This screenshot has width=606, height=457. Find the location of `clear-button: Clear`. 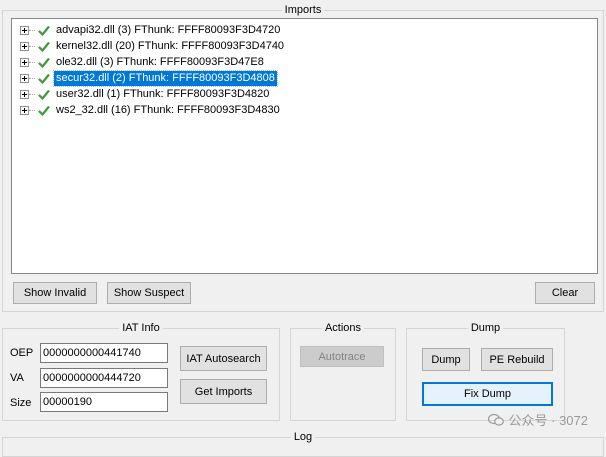

clear-button: Clear is located at coordinates (565, 293).